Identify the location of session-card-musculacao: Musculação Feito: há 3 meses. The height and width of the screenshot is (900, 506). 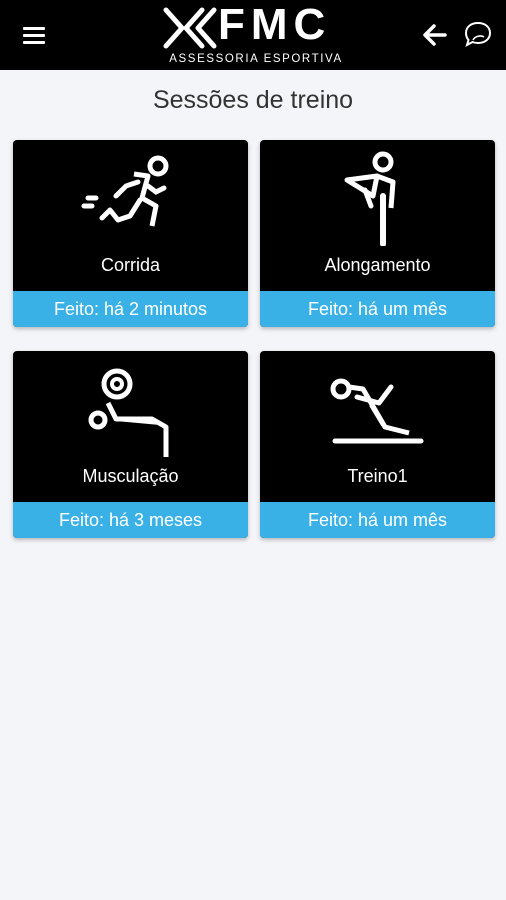
(130, 444).